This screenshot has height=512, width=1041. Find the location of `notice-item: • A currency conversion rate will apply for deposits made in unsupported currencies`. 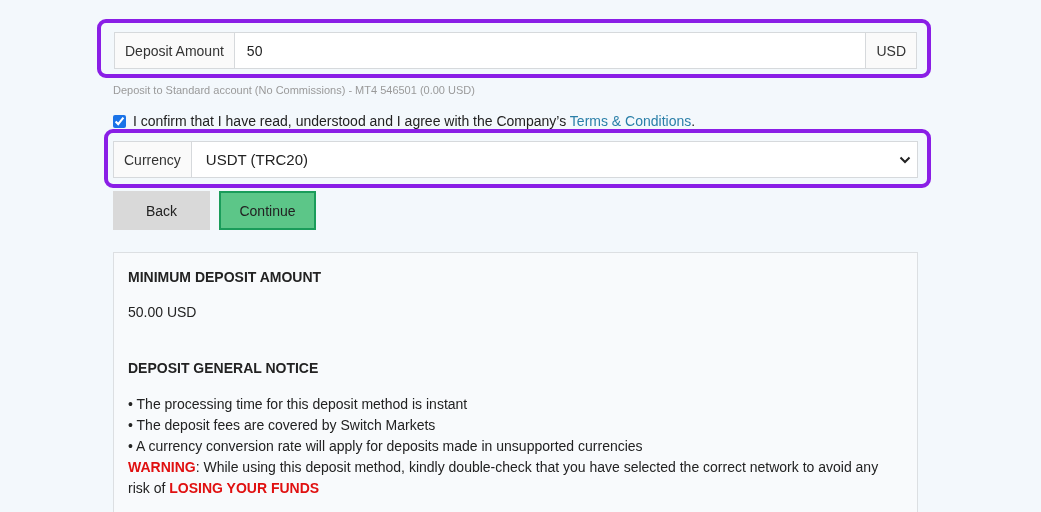

notice-item: • A currency conversion rate will apply for deposits made in unsupported currencies is located at coordinates (386, 446).